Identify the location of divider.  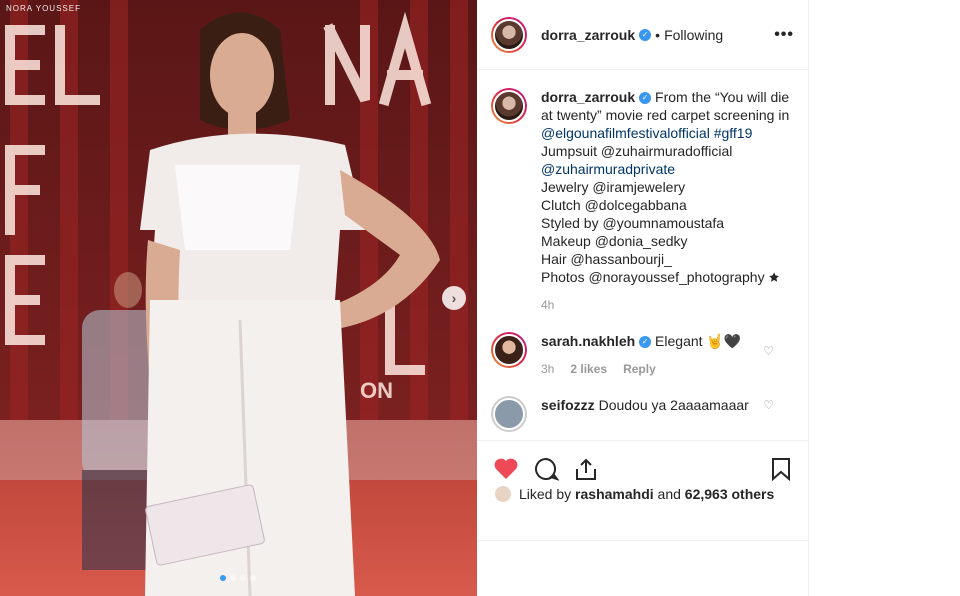
(642, 540).